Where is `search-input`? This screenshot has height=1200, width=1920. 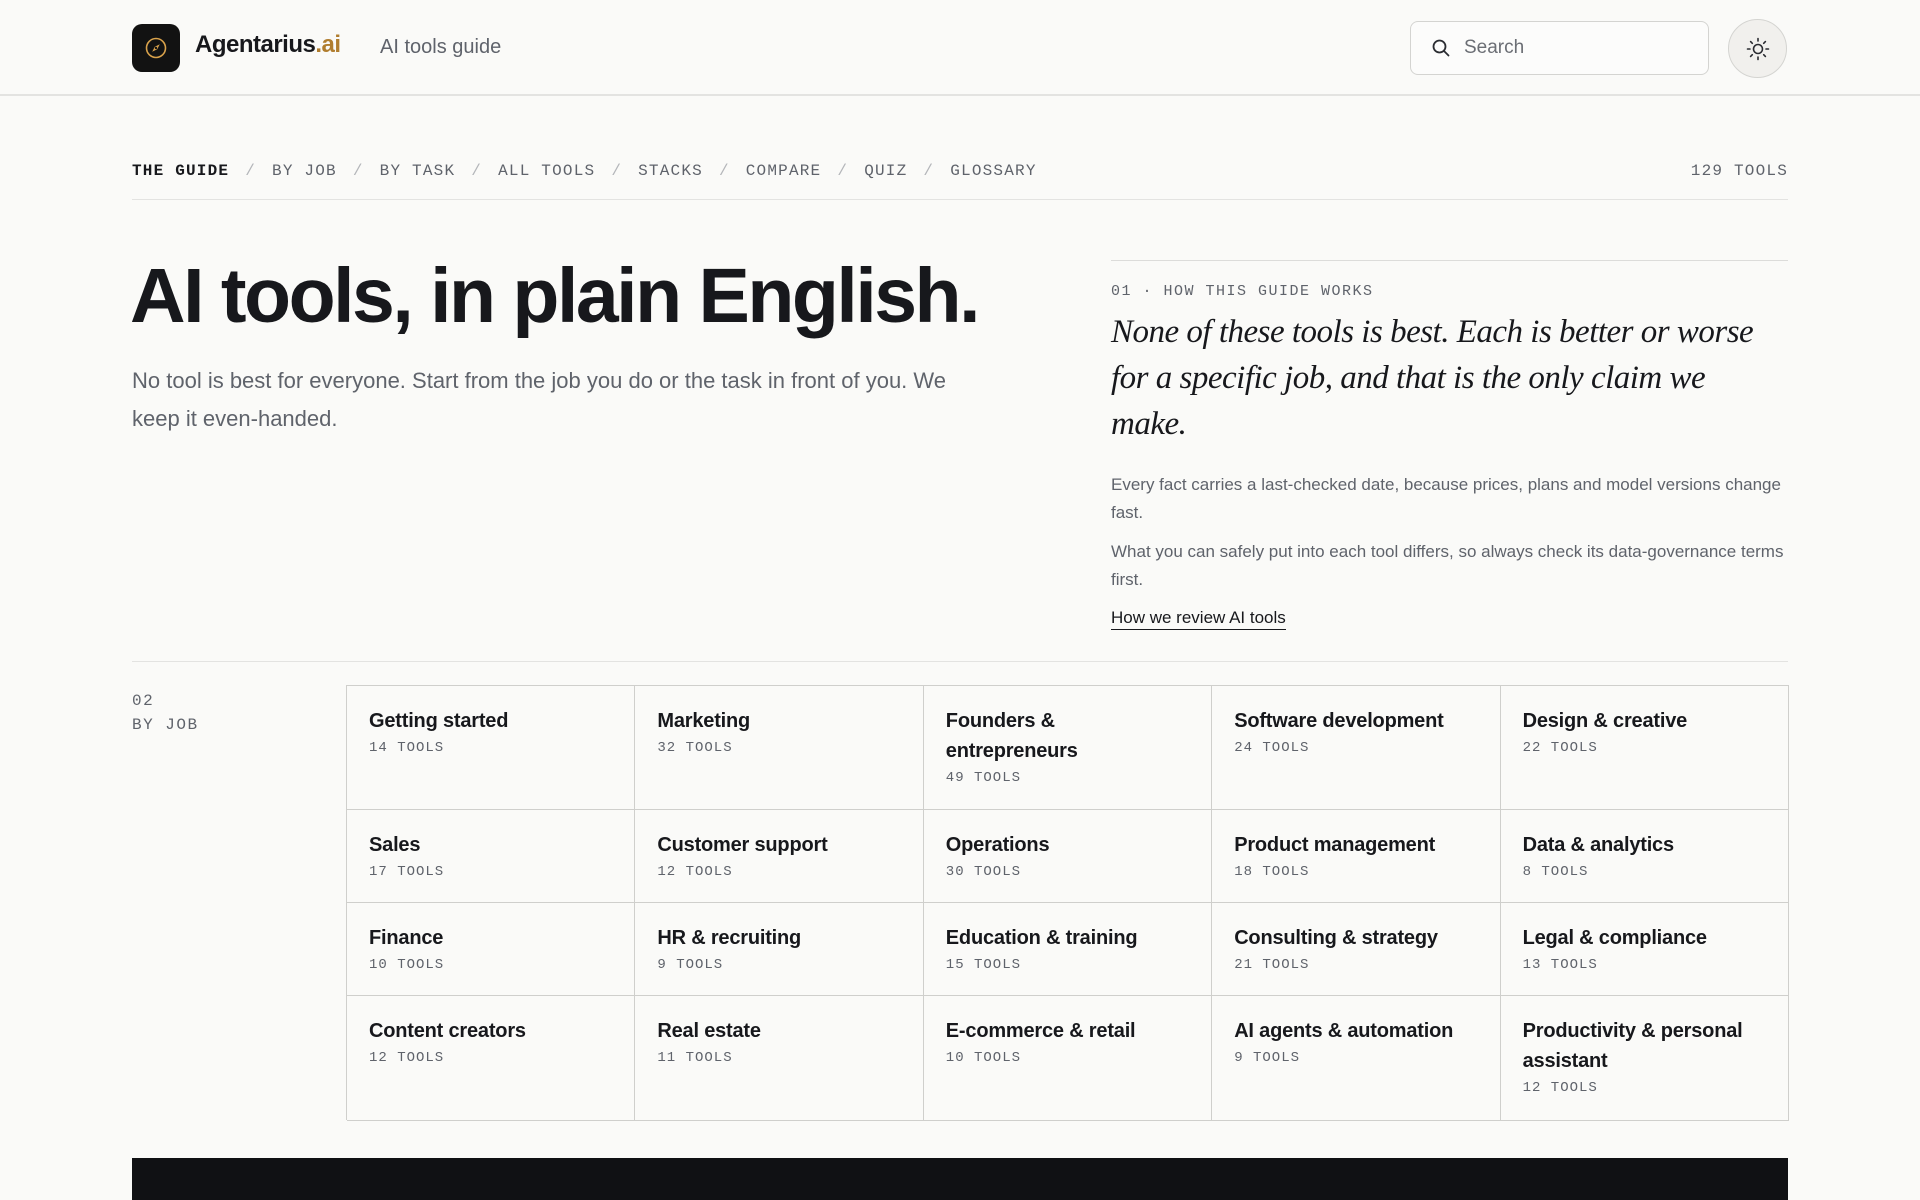 search-input is located at coordinates (1579, 48).